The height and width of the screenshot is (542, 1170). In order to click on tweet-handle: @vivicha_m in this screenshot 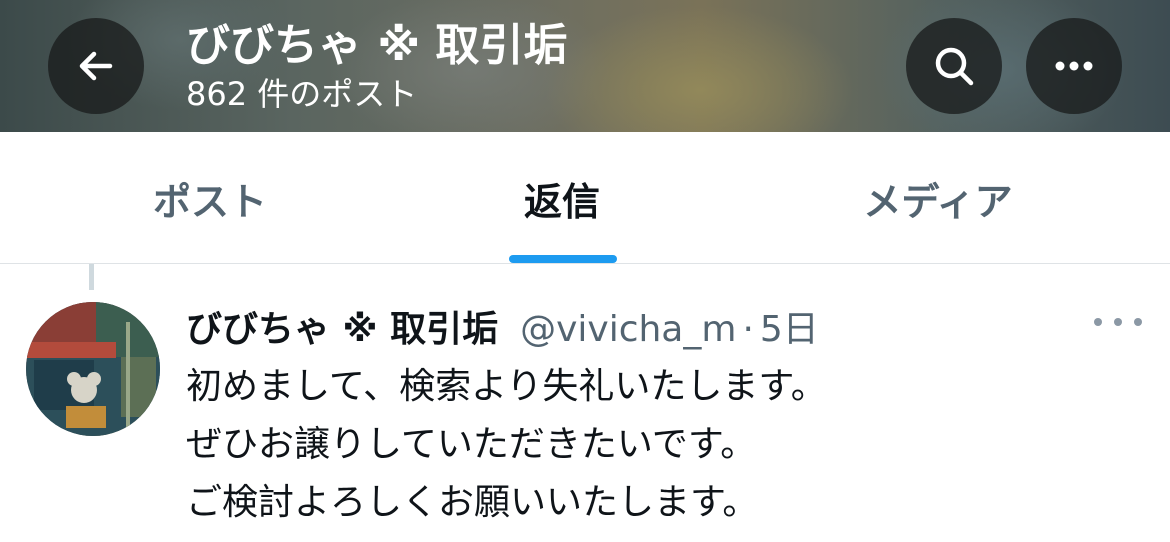, I will do `click(628, 329)`.